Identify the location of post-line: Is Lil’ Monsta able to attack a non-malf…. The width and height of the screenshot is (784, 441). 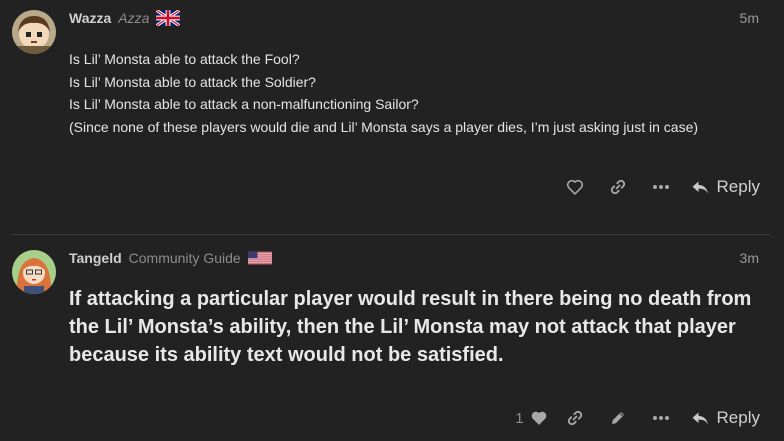
(244, 104).